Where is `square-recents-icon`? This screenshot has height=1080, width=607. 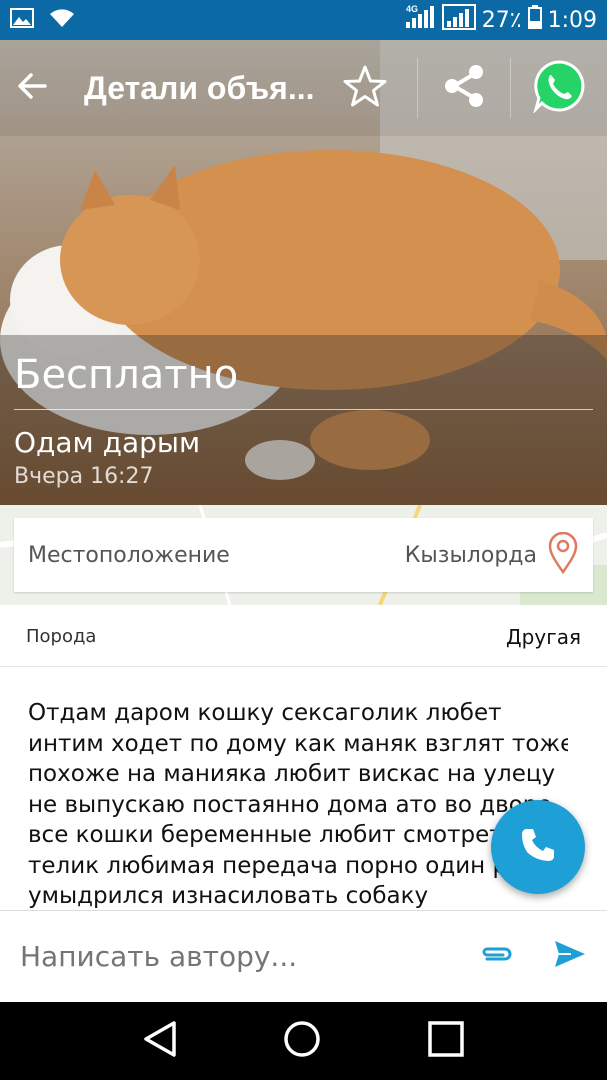 square-recents-icon is located at coordinates (446, 1041).